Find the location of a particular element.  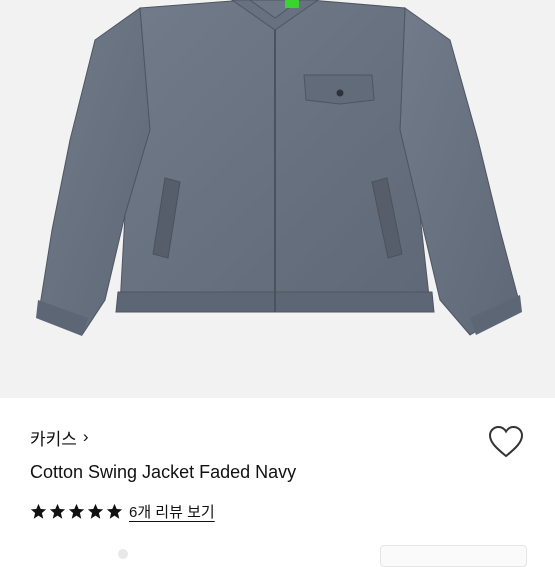

star-rating is located at coordinates (76, 511).